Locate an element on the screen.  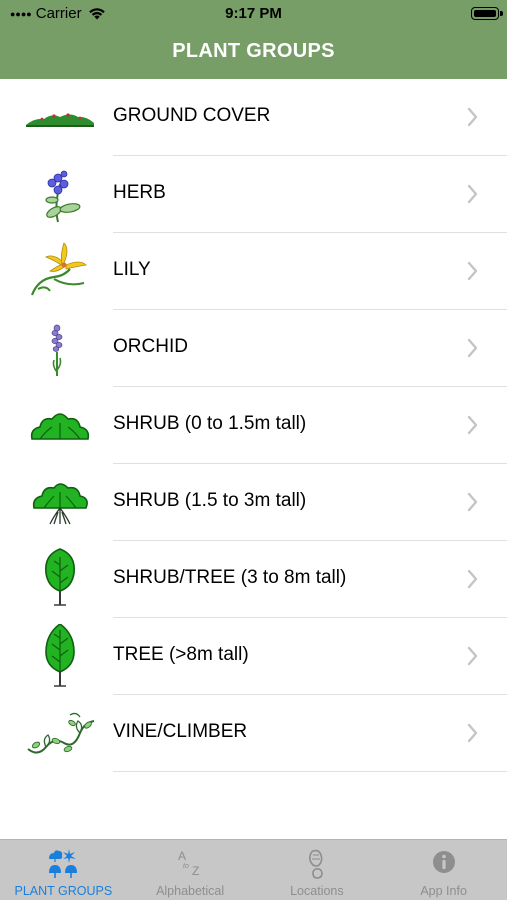
navigation-header: ●●●● Carrier 9:17 PM PLANT GROUPS is located at coordinates (253, 39).